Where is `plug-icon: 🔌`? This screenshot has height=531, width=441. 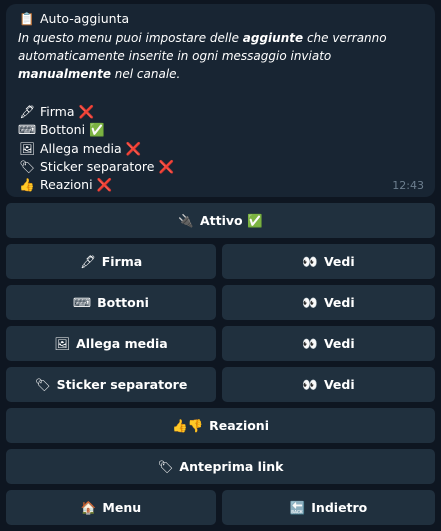
plug-icon: 🔌 is located at coordinates (186, 220).